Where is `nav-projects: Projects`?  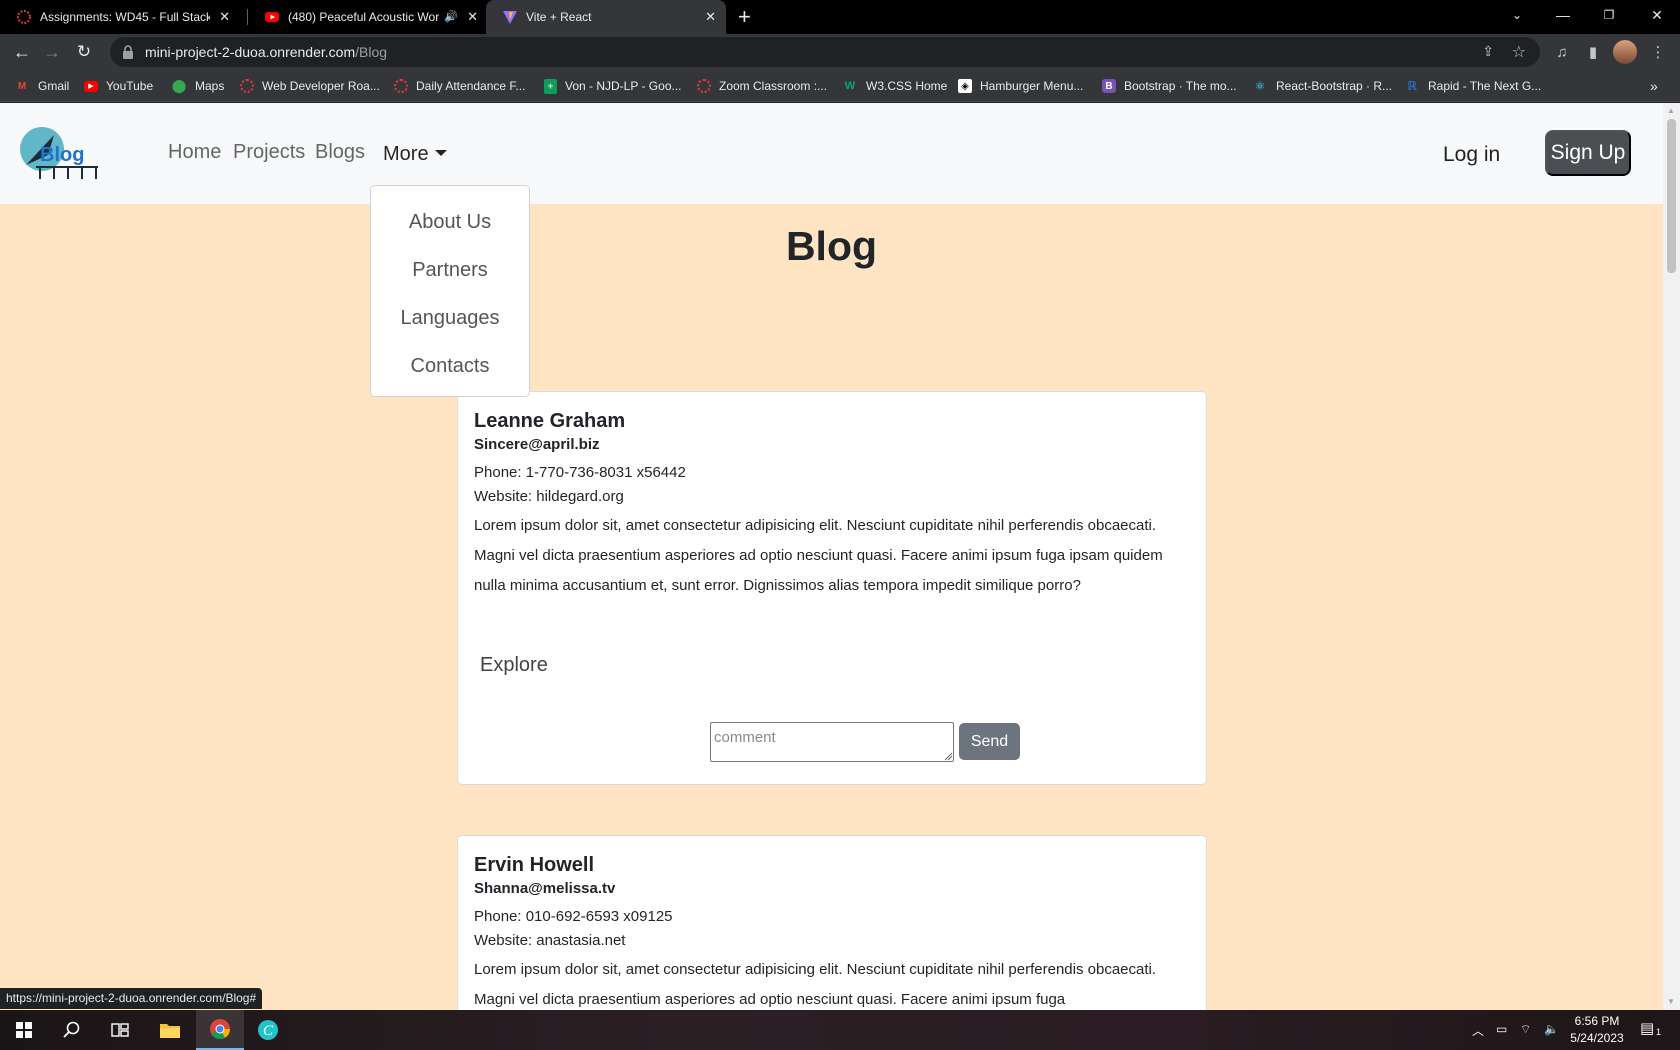
nav-projects: Projects is located at coordinates (269, 152).